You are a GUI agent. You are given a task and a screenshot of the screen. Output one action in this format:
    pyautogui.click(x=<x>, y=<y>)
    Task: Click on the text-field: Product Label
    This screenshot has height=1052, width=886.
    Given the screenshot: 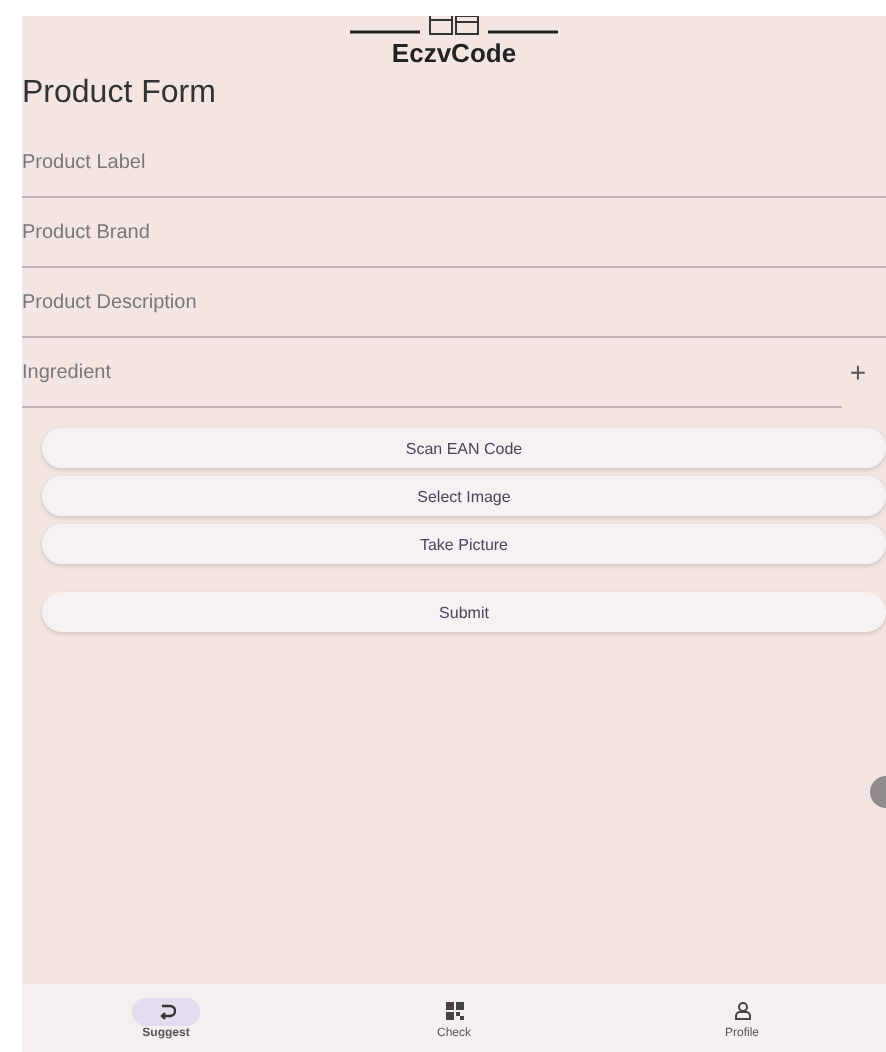 What is the action you would take?
    pyautogui.click(x=454, y=162)
    